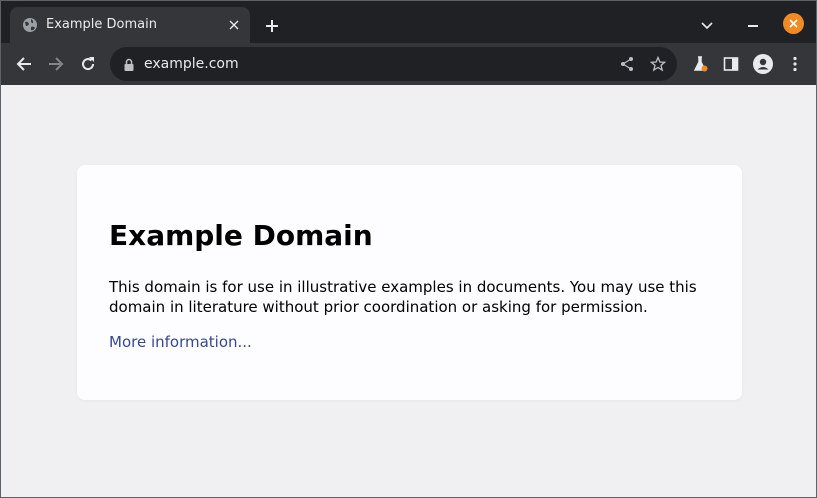 This screenshot has height=498, width=817. What do you see at coordinates (393, 64) in the screenshot?
I see `address-bar: example.com` at bounding box center [393, 64].